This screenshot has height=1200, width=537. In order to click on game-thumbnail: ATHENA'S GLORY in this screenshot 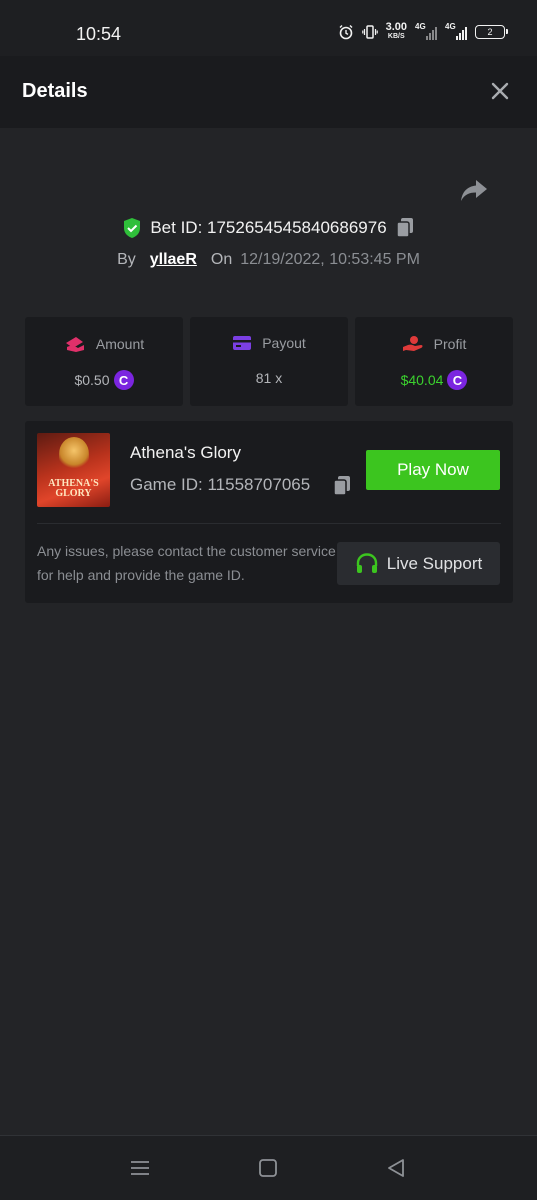, I will do `click(73, 470)`.